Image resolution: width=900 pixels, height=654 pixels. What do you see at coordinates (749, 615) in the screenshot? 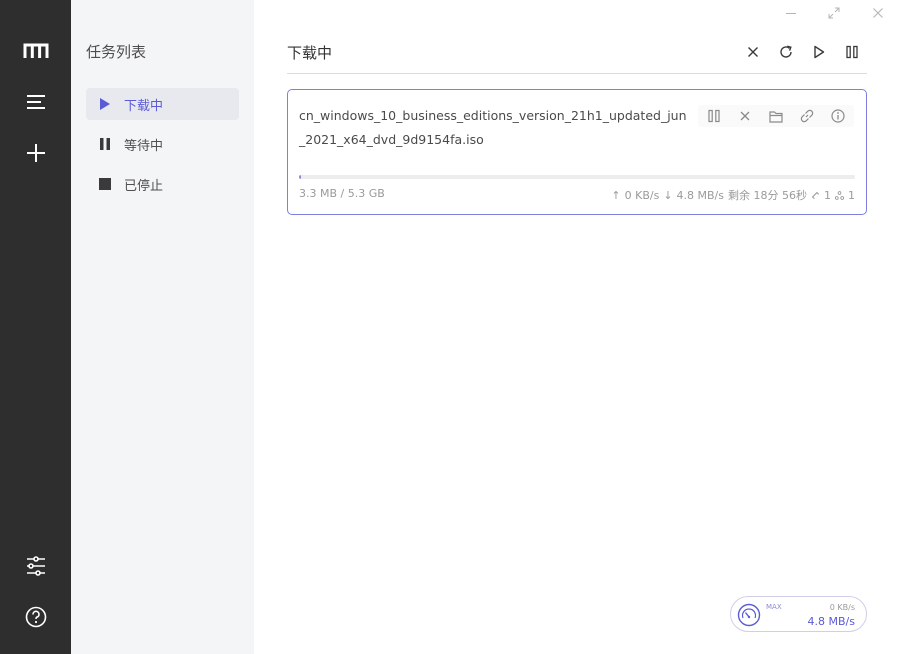
I see `speedometer-icon` at bounding box center [749, 615].